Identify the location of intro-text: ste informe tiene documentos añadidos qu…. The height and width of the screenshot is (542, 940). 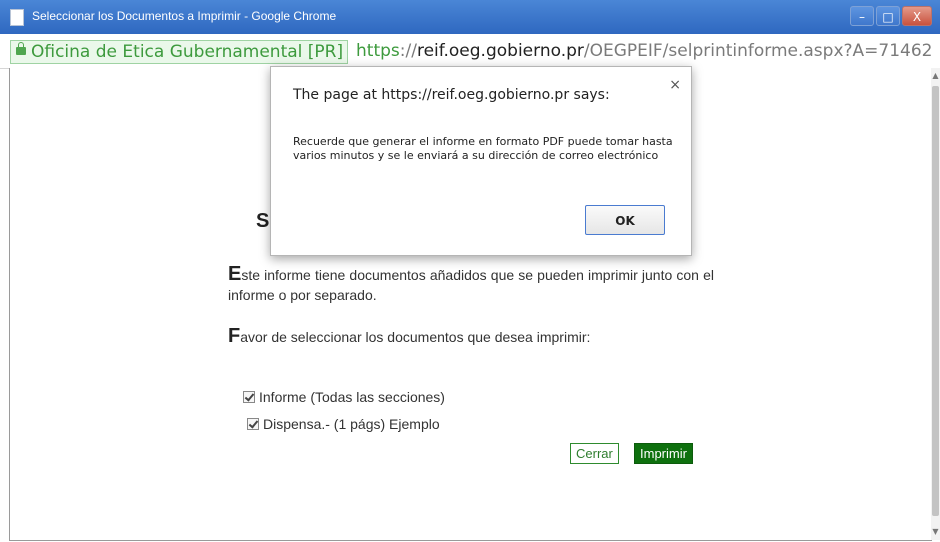
(471, 285).